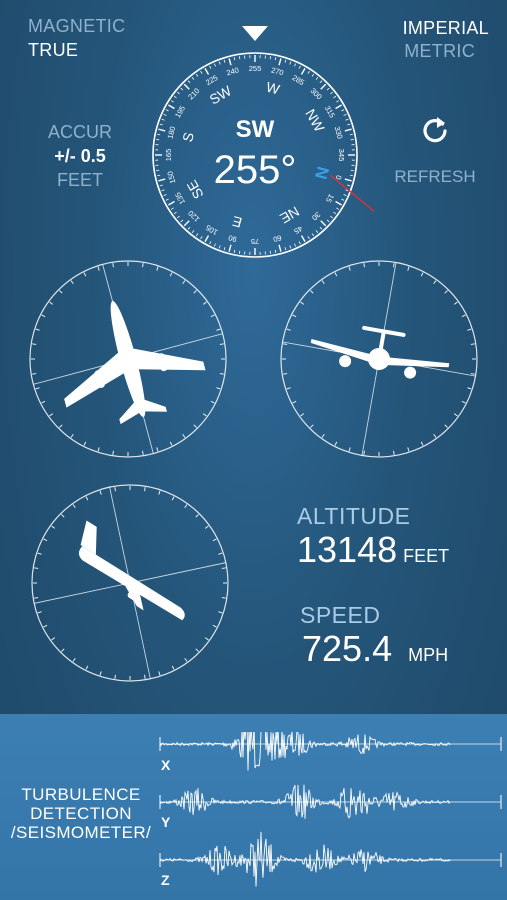 Image resolution: width=507 pixels, height=900 pixels. I want to click on compass-degree-label: 105, so click(211, 230).